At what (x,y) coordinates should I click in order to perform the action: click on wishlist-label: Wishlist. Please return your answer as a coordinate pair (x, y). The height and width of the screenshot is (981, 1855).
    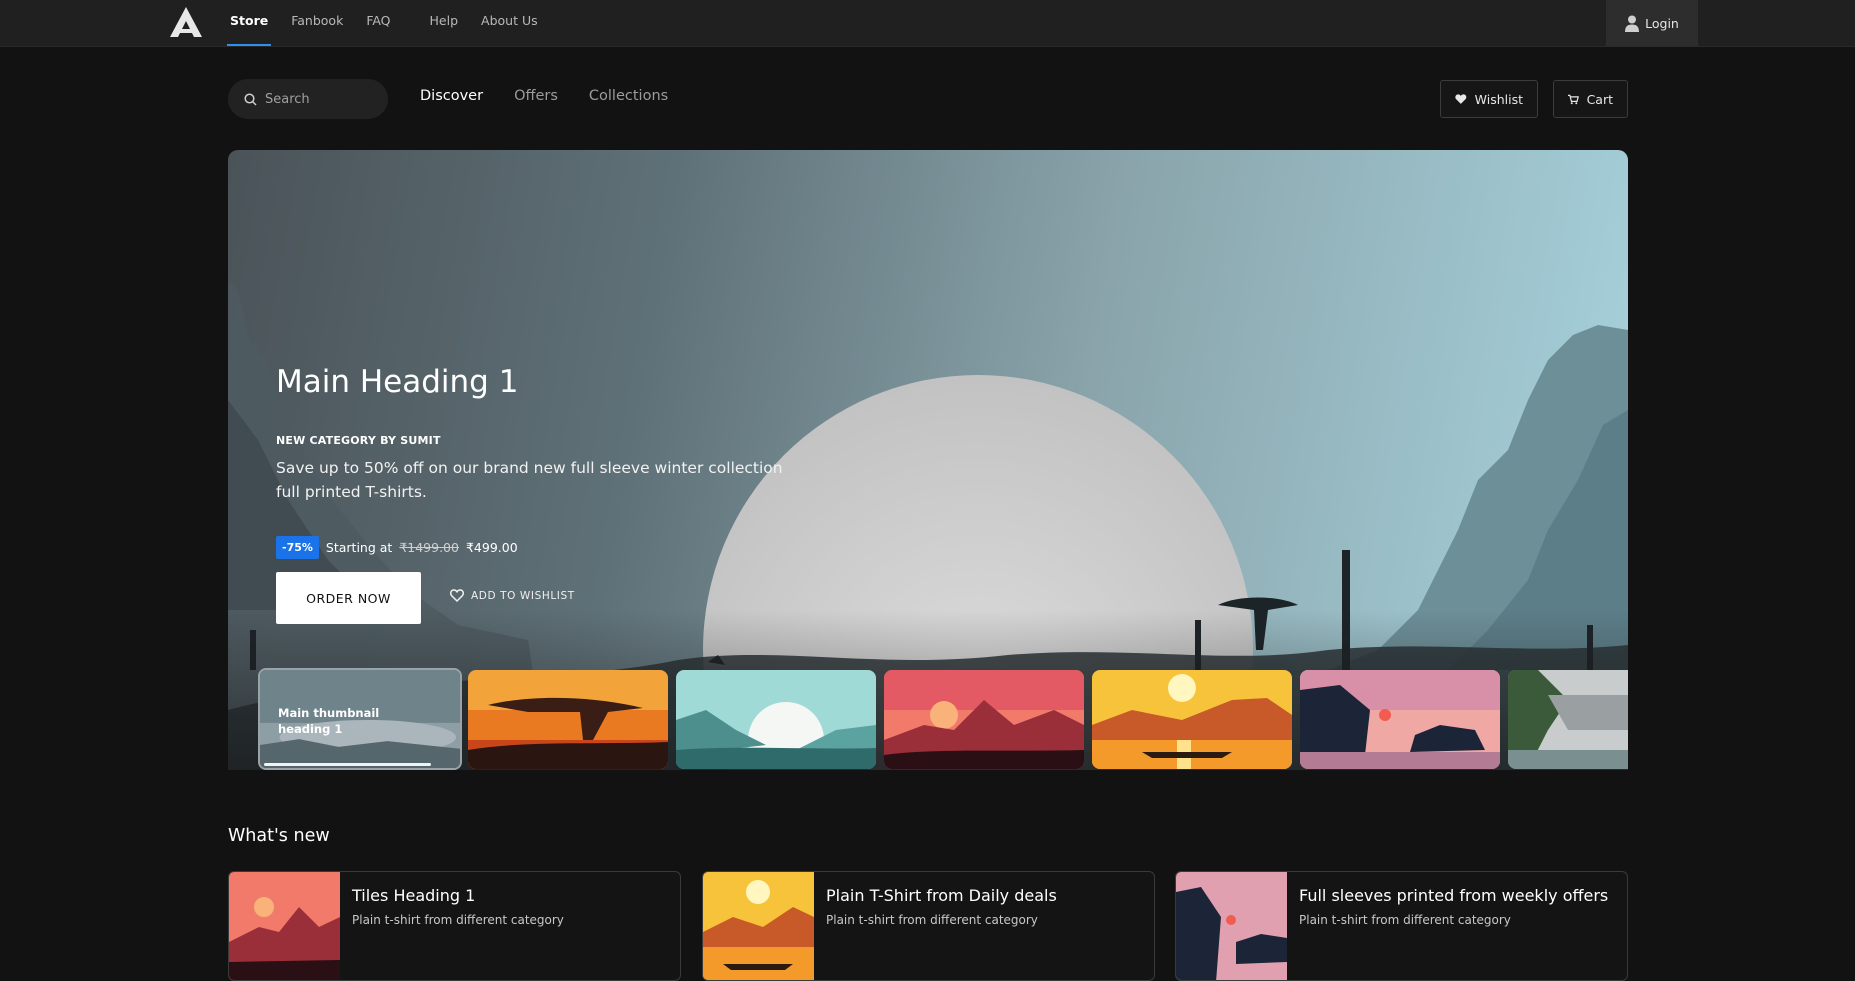
    Looking at the image, I should click on (1498, 99).